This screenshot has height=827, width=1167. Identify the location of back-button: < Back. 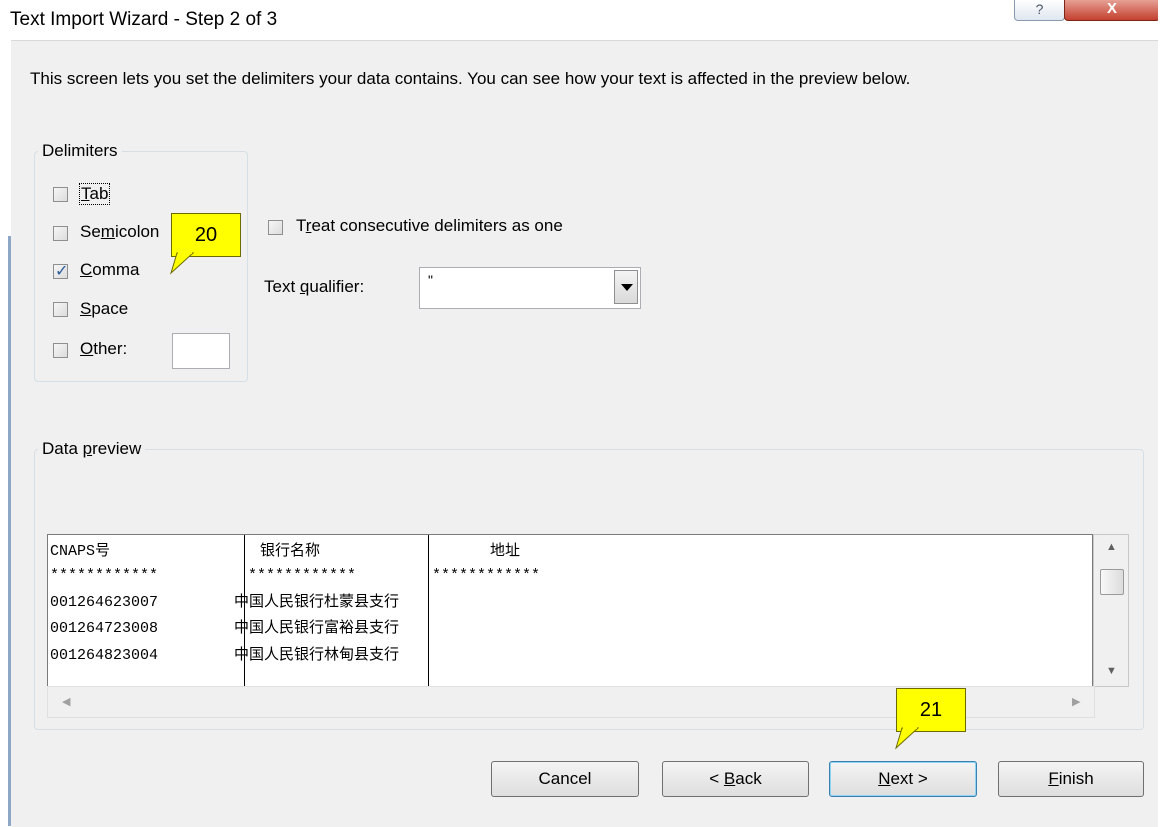
(735, 779).